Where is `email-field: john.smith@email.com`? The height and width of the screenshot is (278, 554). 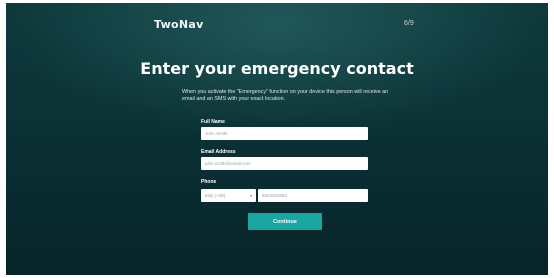 email-field: john.smith@email.com is located at coordinates (284, 163).